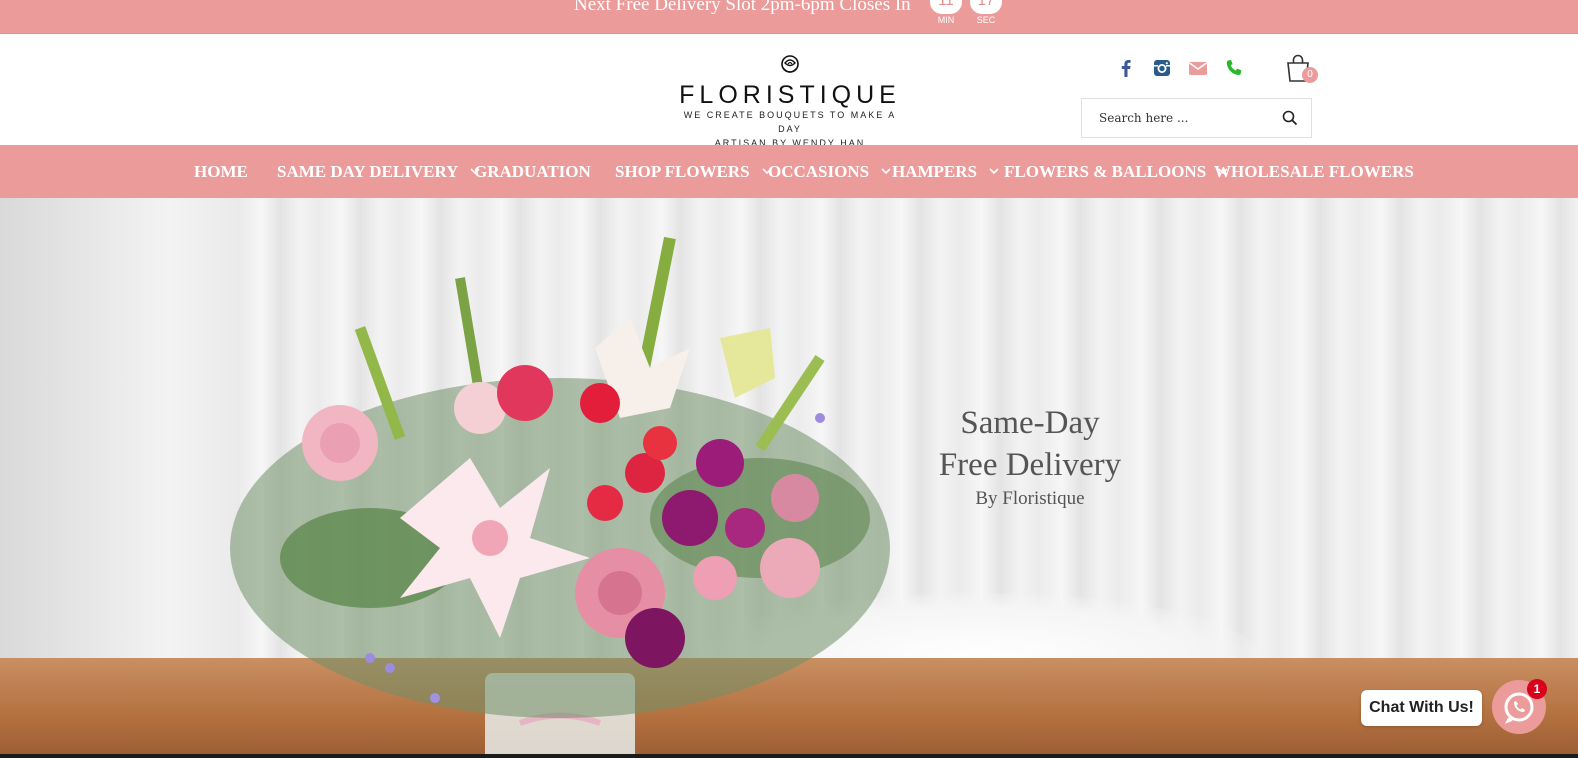 Image resolution: width=1578 pixels, height=758 pixels. I want to click on hero-subtitle: Free Delivery, so click(1030, 465).